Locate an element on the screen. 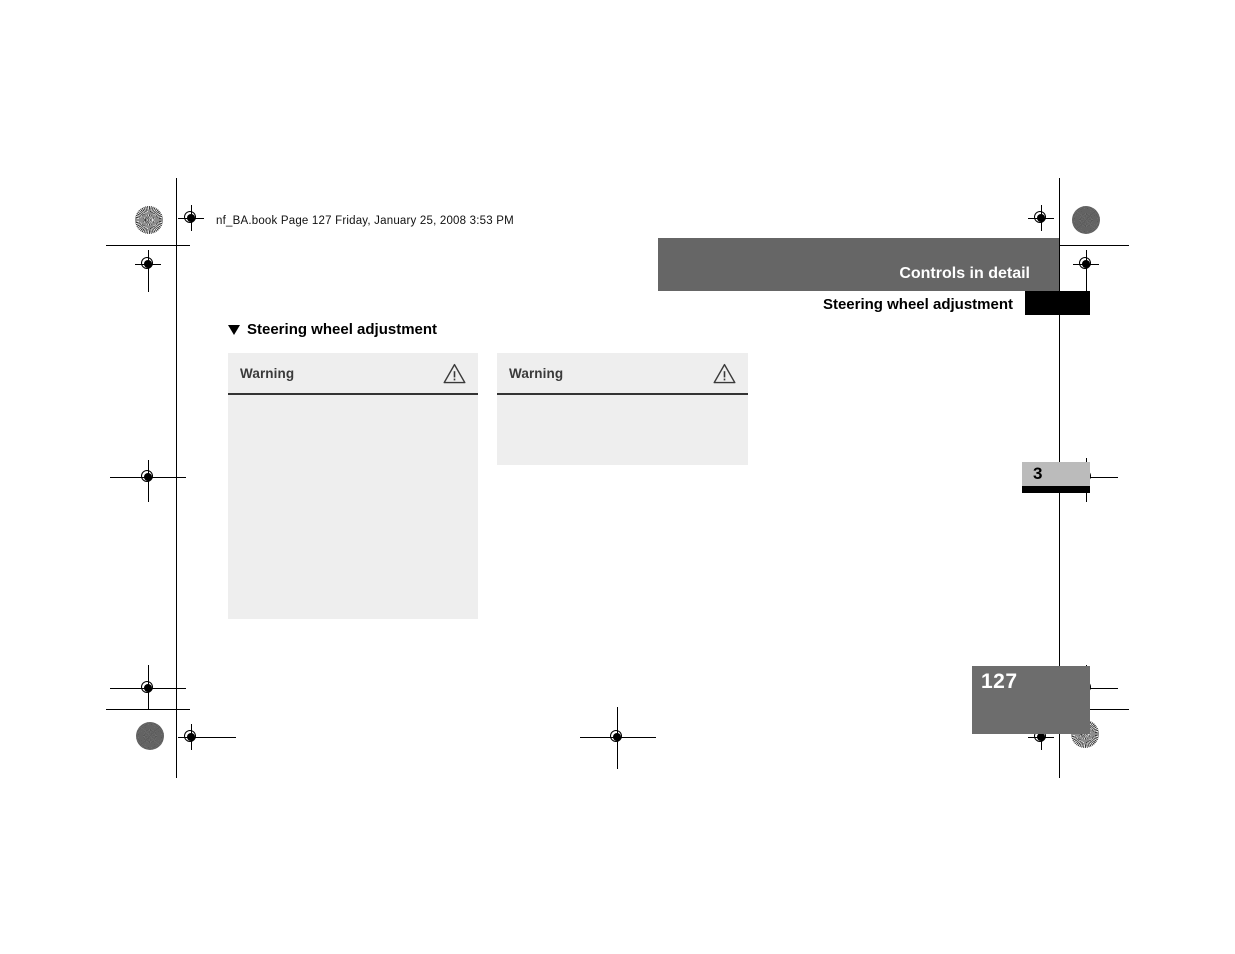 This screenshot has height=954, width=1235. triangle-down-icon is located at coordinates (234, 329).